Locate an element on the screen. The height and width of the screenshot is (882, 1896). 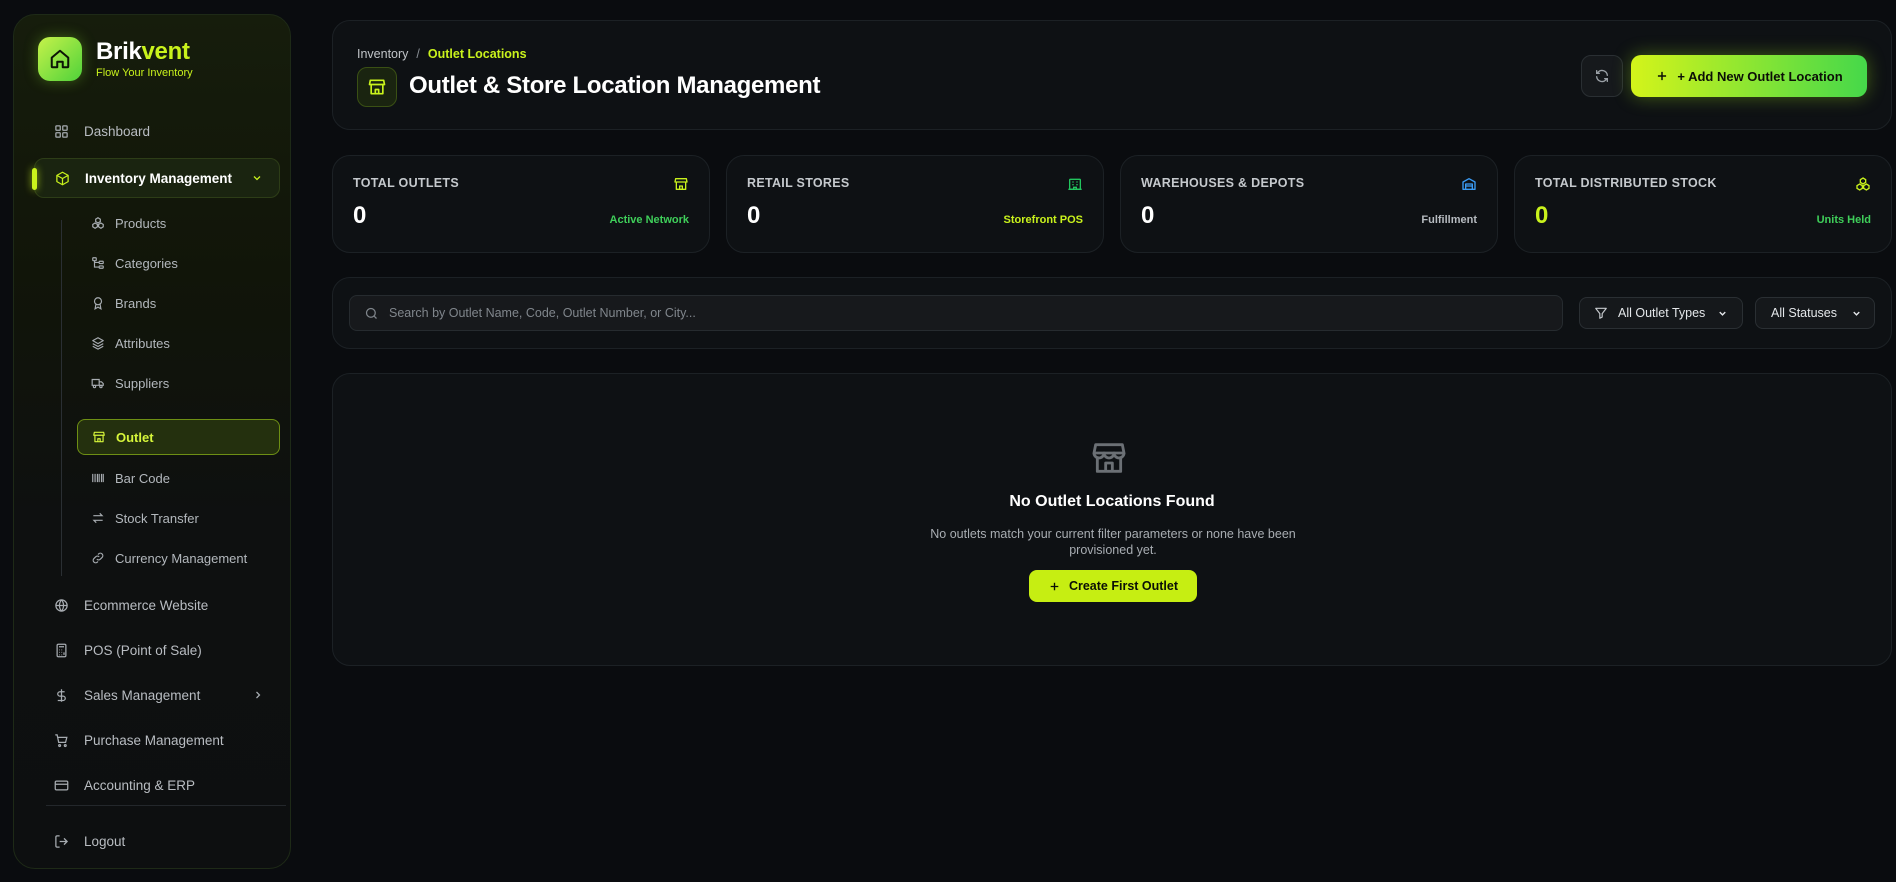
sidebar-item-label: POS (Point of Sale) is located at coordinates (143, 650).